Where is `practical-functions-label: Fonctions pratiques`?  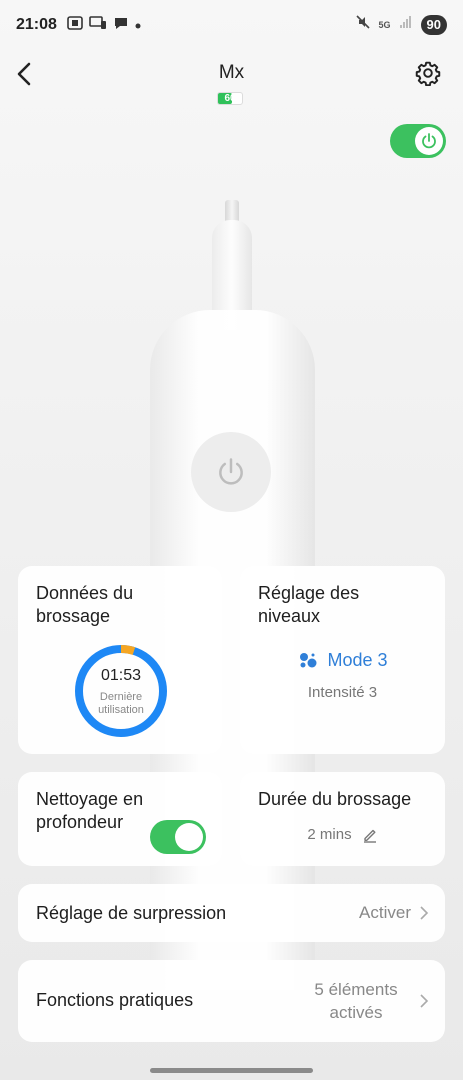 practical-functions-label: Fonctions pratiques is located at coordinates (115, 1000).